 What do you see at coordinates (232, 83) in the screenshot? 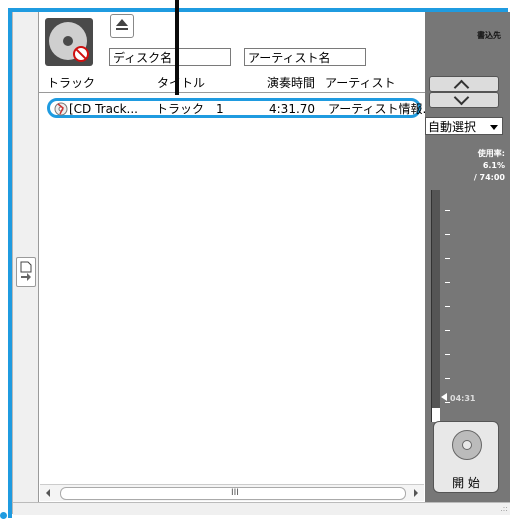
I see `column-header: トラック タイトル 演奏時間 アーティスト` at bounding box center [232, 83].